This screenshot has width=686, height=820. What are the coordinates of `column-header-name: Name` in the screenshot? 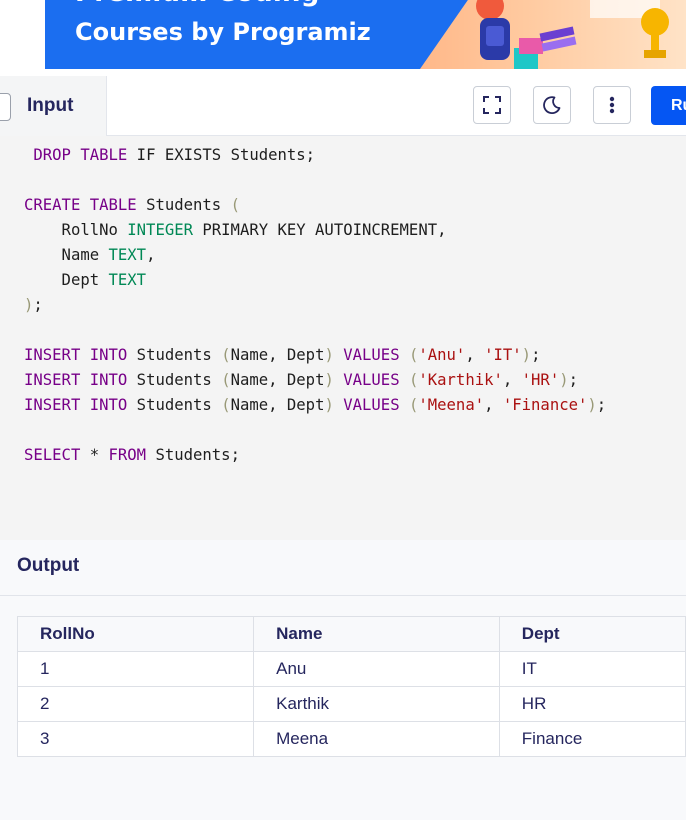 It's located at (376, 634).